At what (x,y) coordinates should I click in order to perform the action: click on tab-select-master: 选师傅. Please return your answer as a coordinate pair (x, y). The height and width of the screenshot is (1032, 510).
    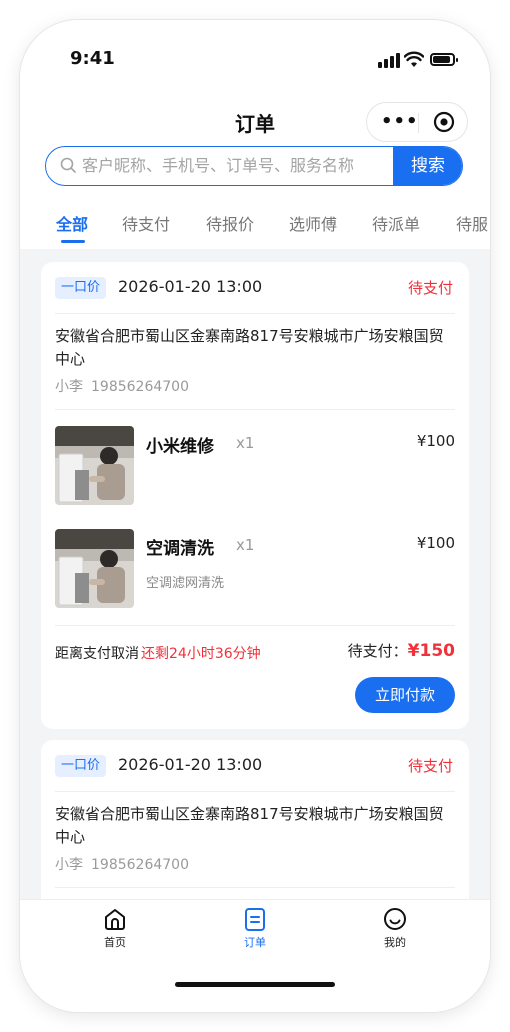
    Looking at the image, I should click on (313, 223).